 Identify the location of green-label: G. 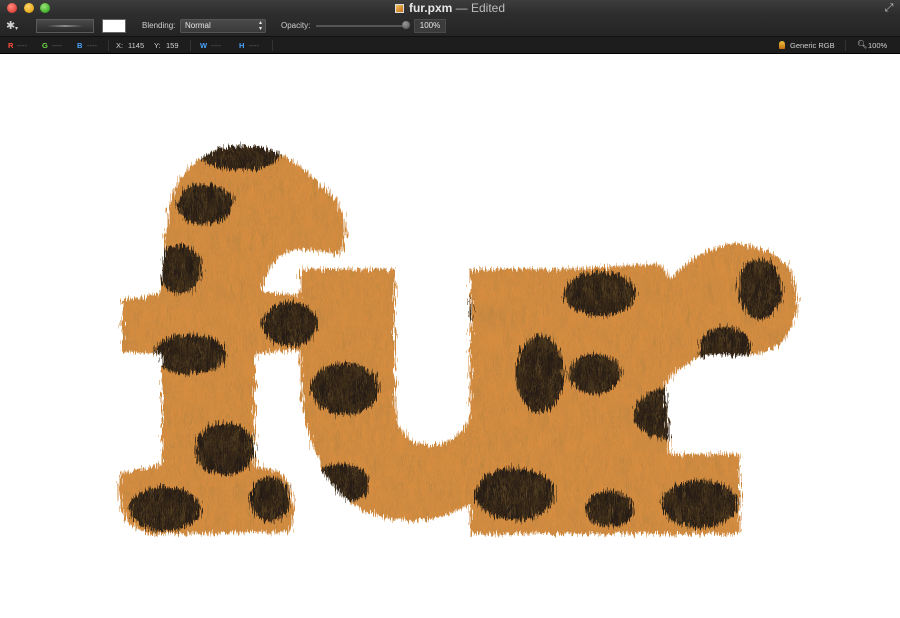
(45, 45).